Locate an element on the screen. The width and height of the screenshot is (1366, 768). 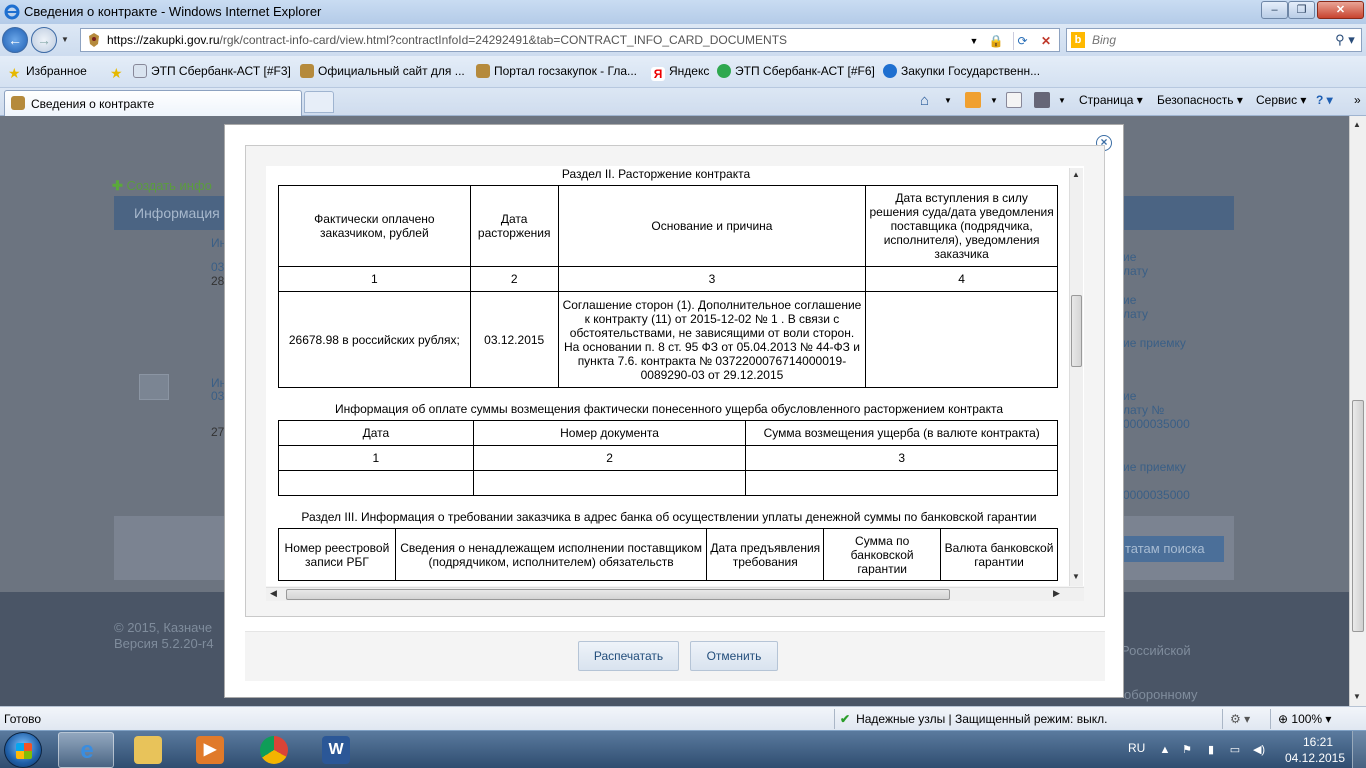
footer-link: оборонному is located at coordinates (1161, 694).